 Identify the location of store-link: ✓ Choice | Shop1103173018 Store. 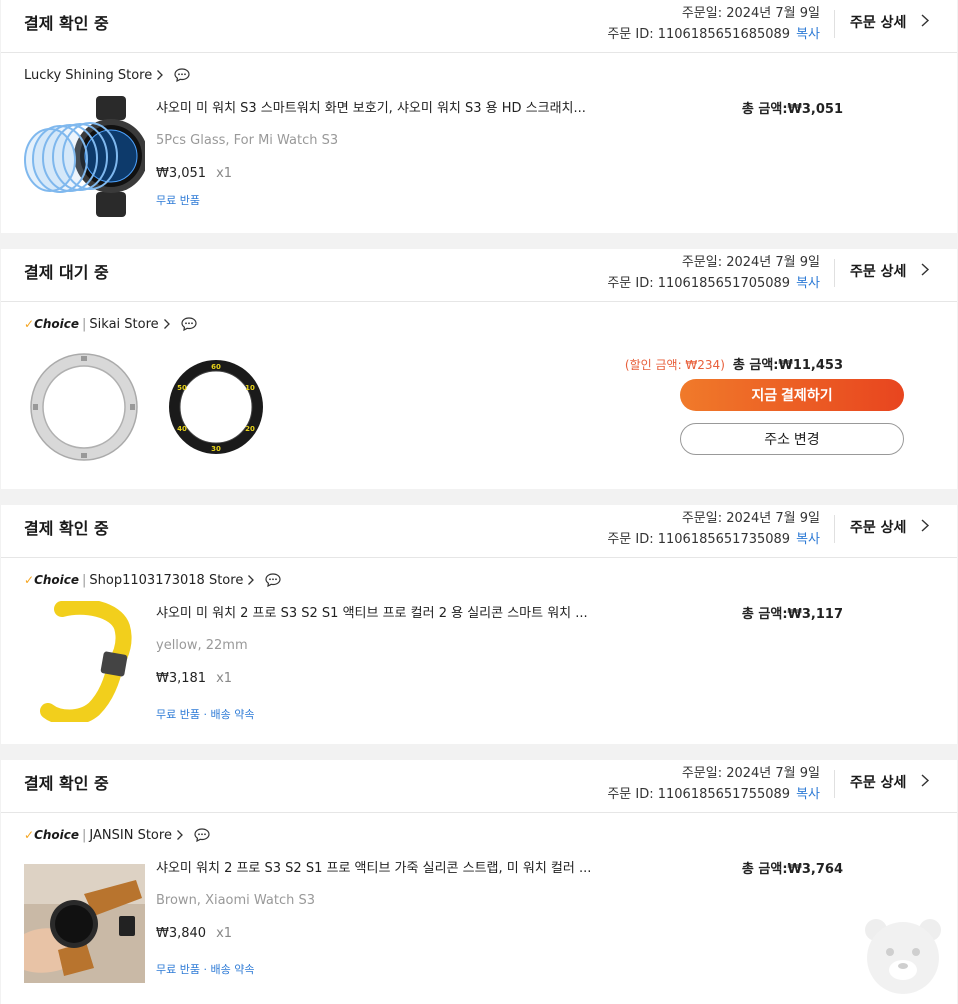
(152, 580).